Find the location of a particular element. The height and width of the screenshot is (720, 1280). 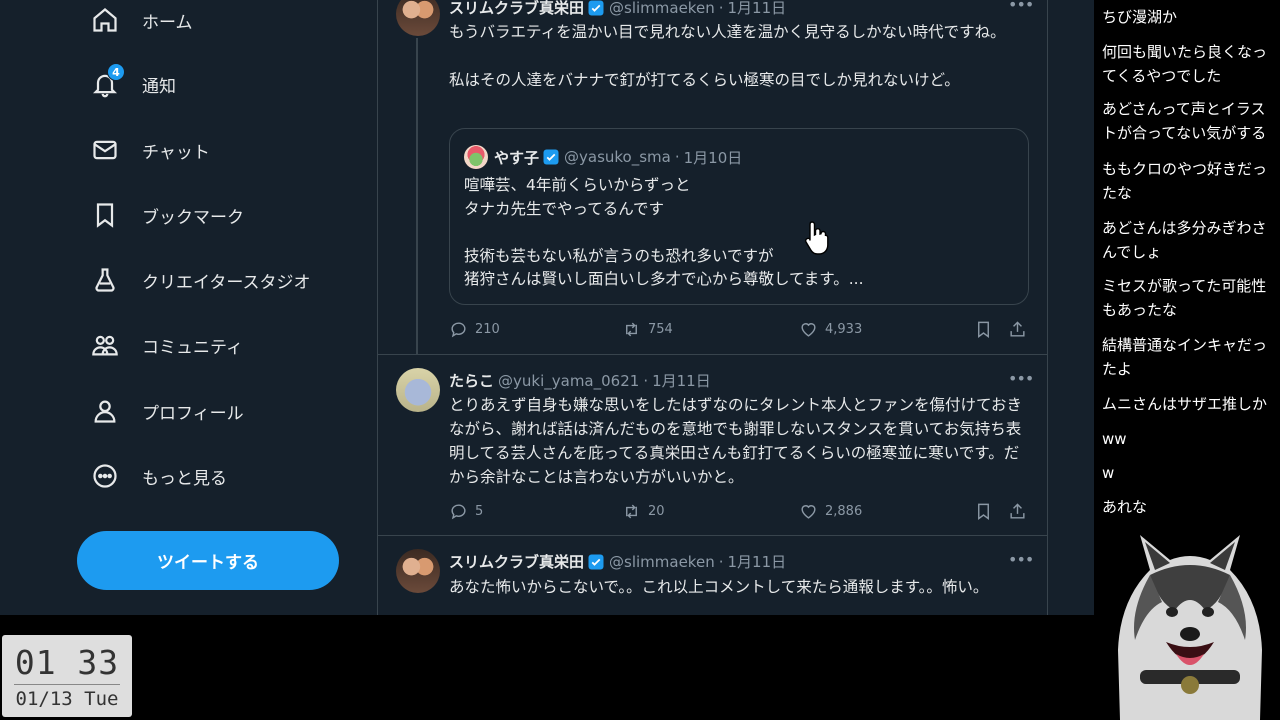

sidebar-item-bookmarks: ブックマーク is located at coordinates (166, 215).